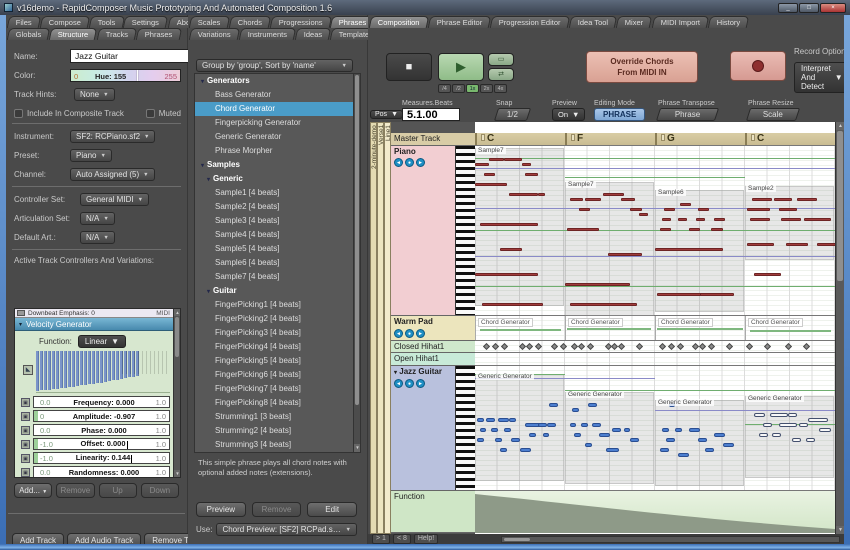 This screenshot has width=850, height=550. Describe the element at coordinates (687, 114) in the screenshot. I see `phrase-transpose-button: Phrase` at that location.